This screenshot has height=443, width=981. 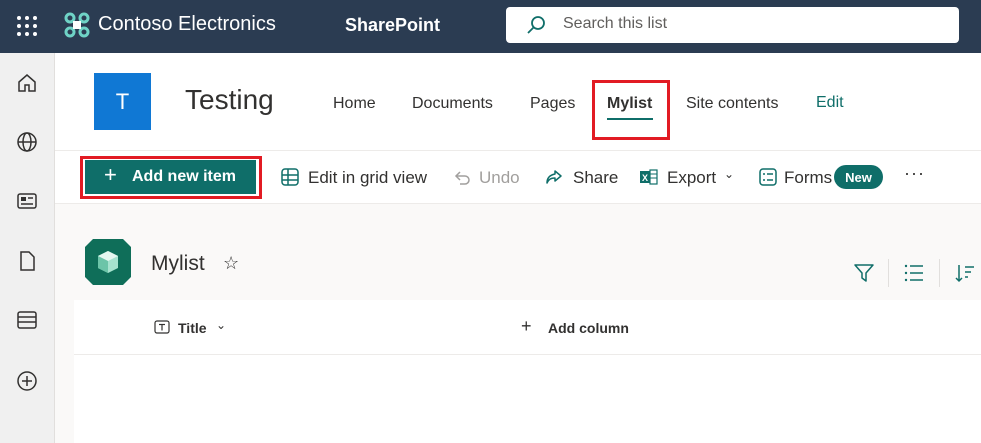 What do you see at coordinates (768, 177) in the screenshot?
I see `forms-icon` at bounding box center [768, 177].